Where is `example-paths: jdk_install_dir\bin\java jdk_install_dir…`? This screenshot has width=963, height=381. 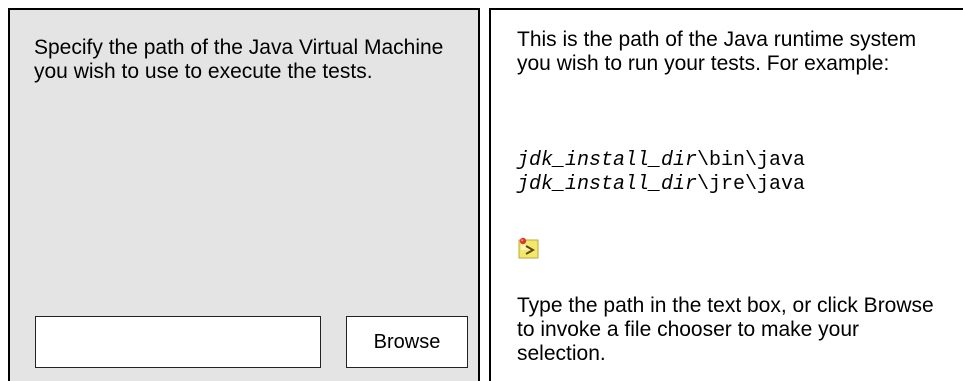 example-paths: jdk_install_dir\bin\java jdk_install_dir… is located at coordinates (661, 173).